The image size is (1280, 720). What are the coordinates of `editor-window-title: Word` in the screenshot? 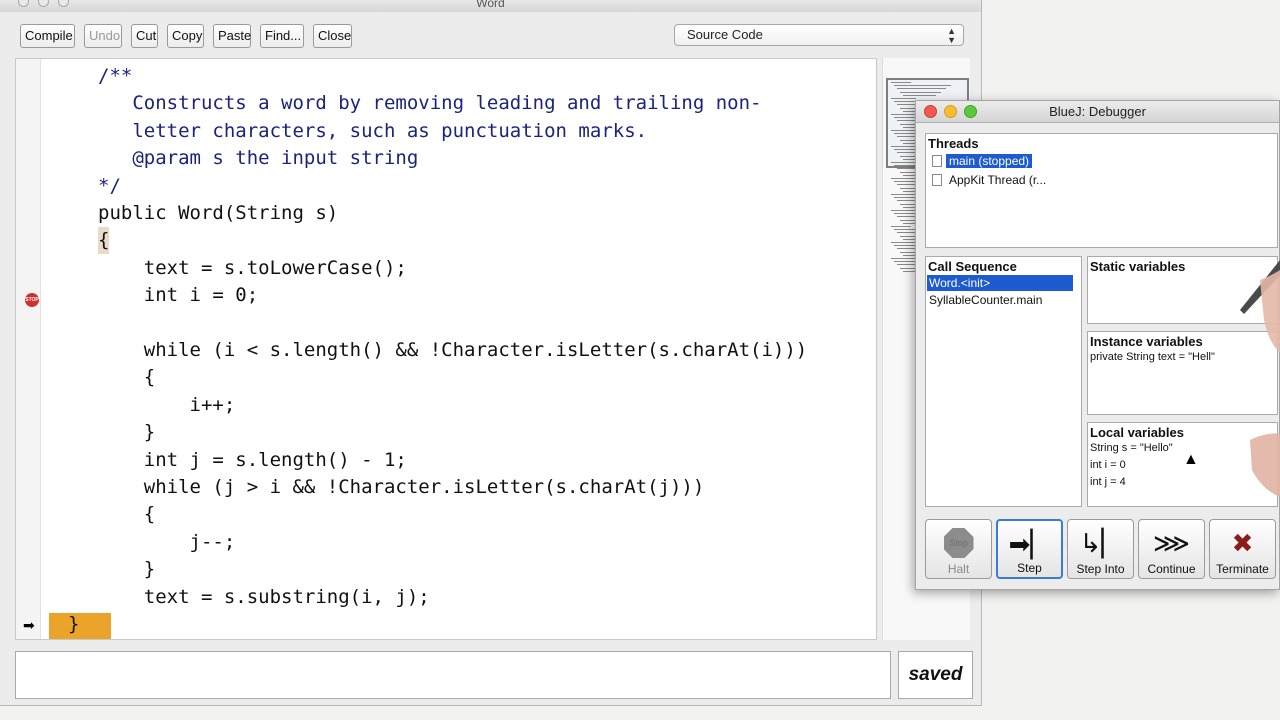 It's located at (490, 5).